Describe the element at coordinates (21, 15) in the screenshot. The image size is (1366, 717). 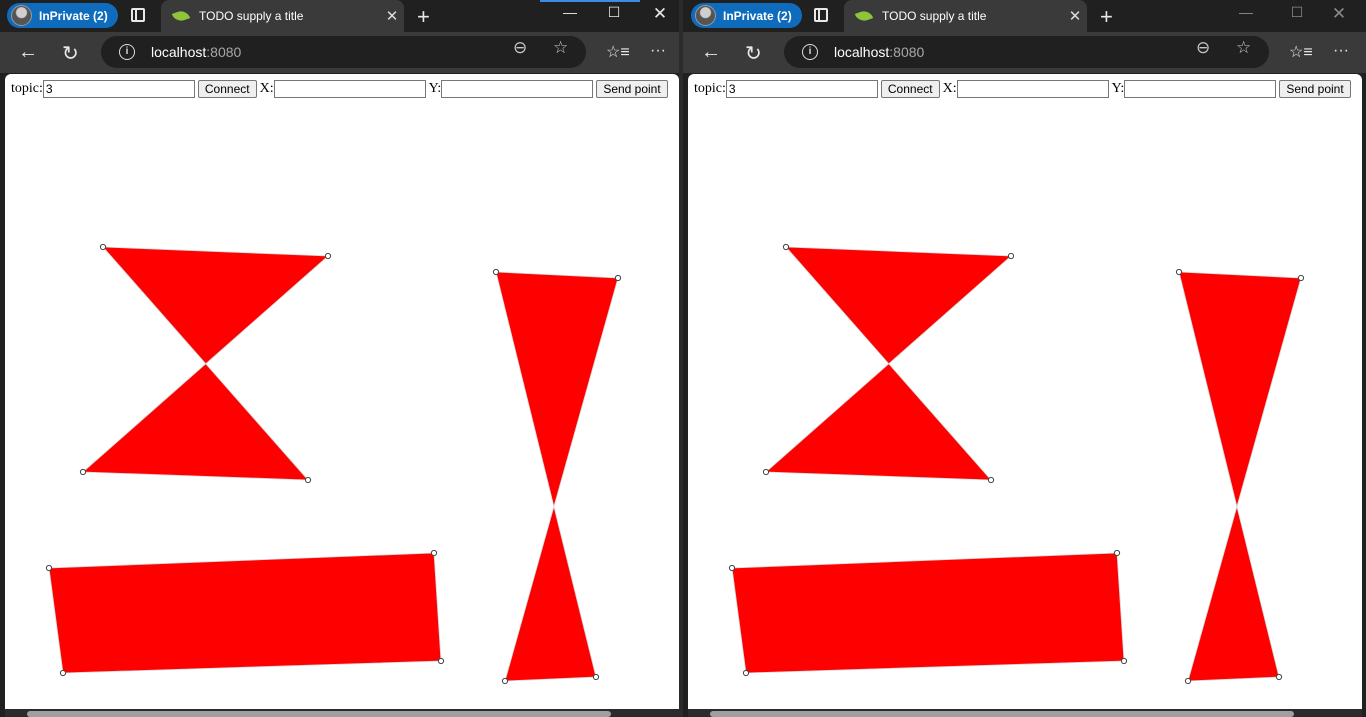
I see `avatar` at that location.